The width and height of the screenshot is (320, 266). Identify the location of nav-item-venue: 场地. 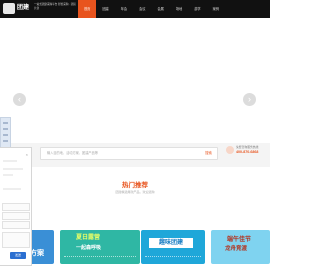
(179, 9).